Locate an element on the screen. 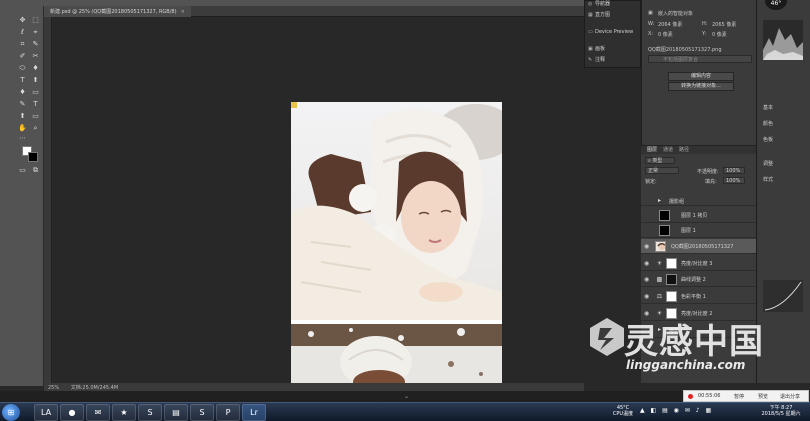  fill-field: 100% is located at coordinates (734, 180).